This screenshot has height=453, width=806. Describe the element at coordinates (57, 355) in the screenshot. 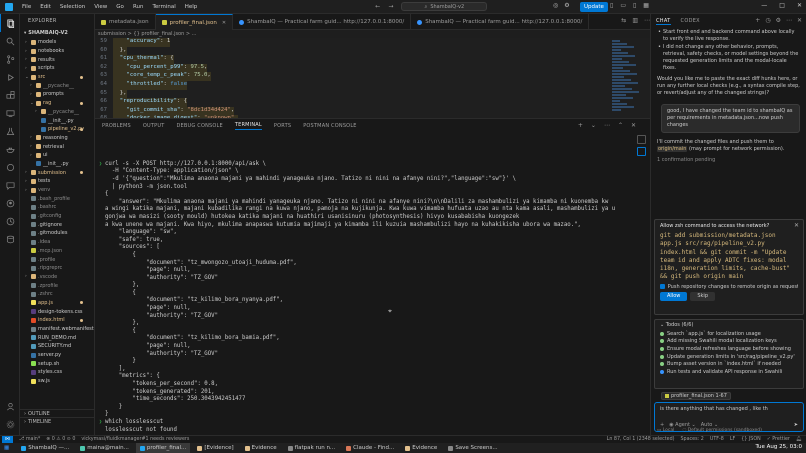

I see `file-item-server-py: server.py` at that location.